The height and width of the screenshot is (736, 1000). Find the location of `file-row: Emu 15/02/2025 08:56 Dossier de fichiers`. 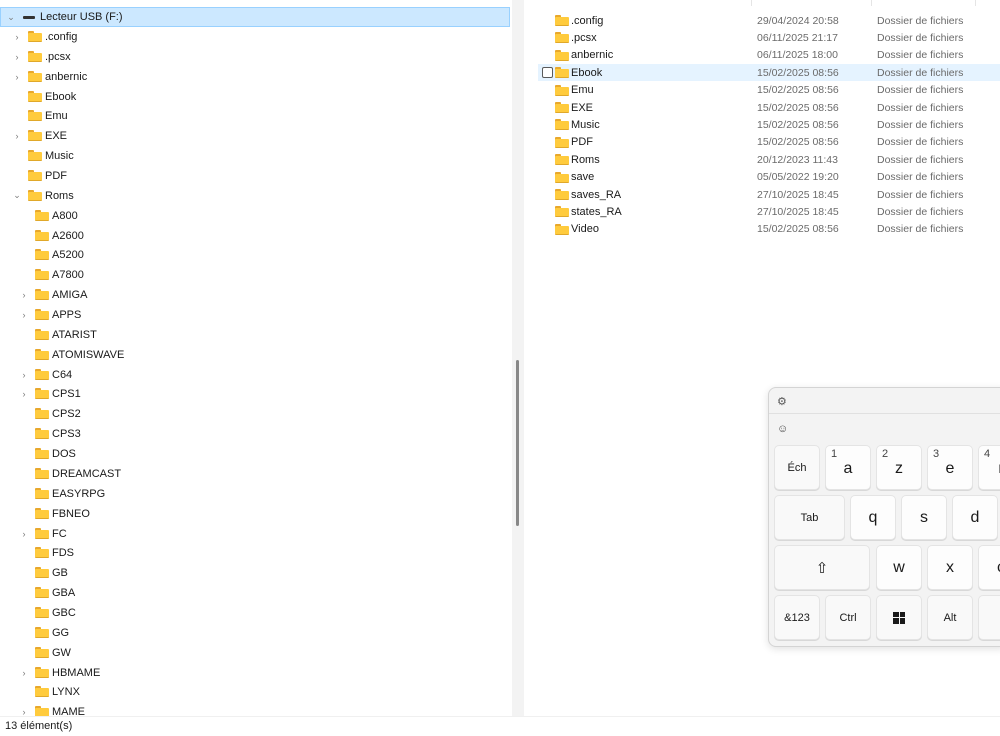

file-row: Emu 15/02/2025 08:56 Dossier de fichiers is located at coordinates (769, 90).